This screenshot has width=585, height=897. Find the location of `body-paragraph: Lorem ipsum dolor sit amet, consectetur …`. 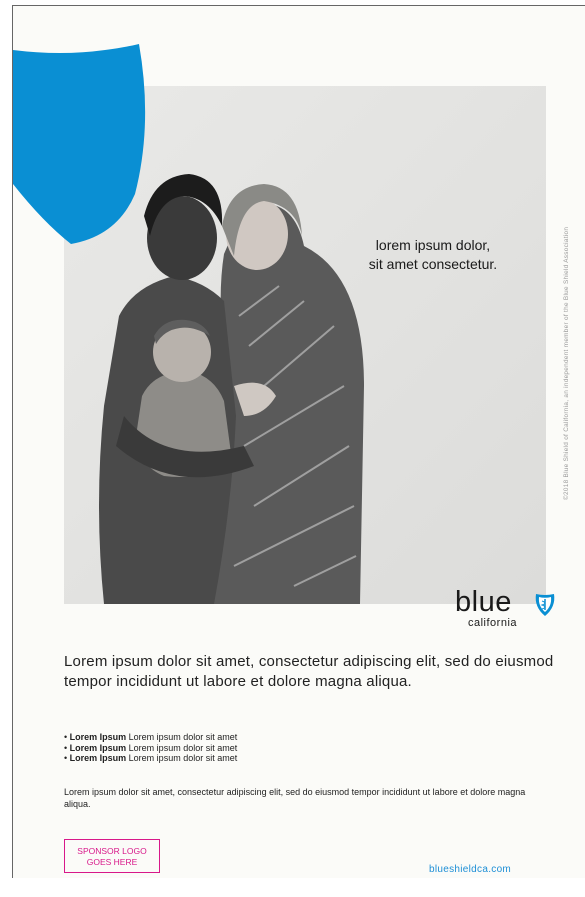

body-paragraph: Lorem ipsum dolor sit amet, consectetur … is located at coordinates (295, 798).